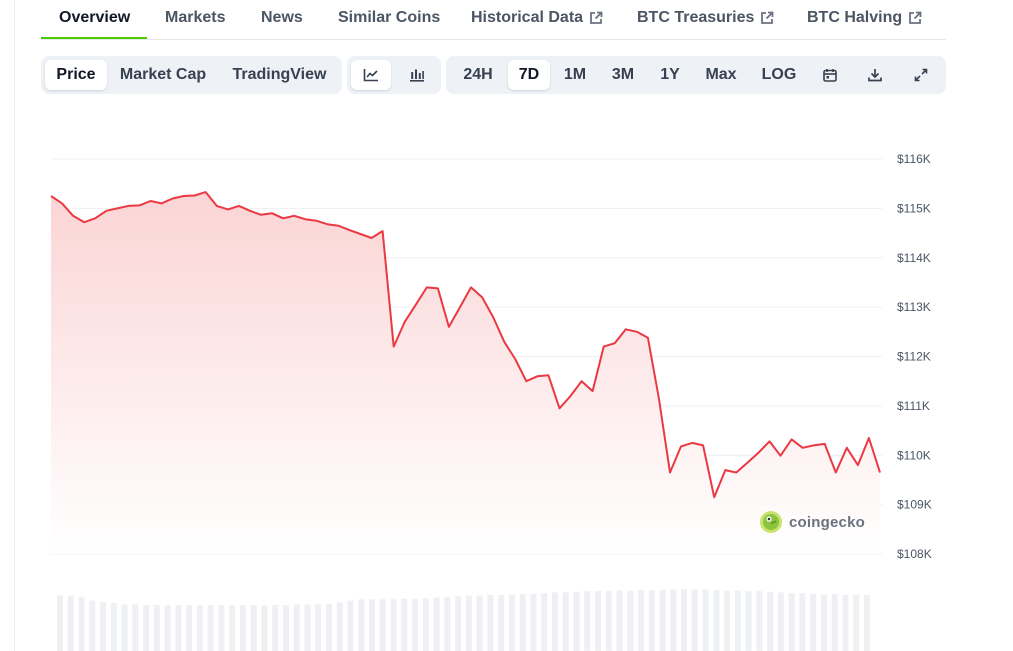 This screenshot has height=651, width=1013. What do you see at coordinates (914, 159) in the screenshot?
I see `y-tick-label: $116K` at bounding box center [914, 159].